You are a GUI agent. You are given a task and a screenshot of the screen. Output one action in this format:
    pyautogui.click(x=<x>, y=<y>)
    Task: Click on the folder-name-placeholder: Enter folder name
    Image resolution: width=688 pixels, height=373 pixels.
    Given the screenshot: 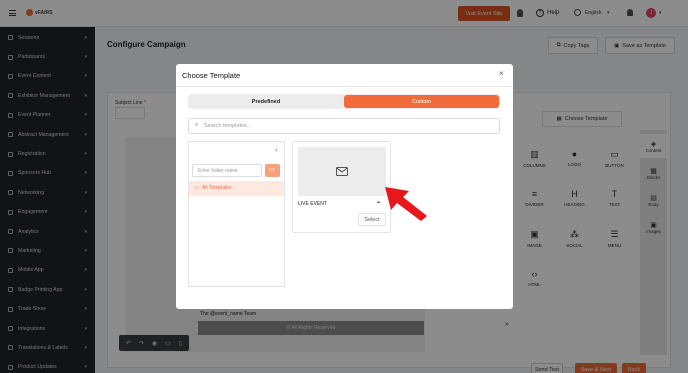 What is the action you would take?
    pyautogui.click(x=218, y=171)
    